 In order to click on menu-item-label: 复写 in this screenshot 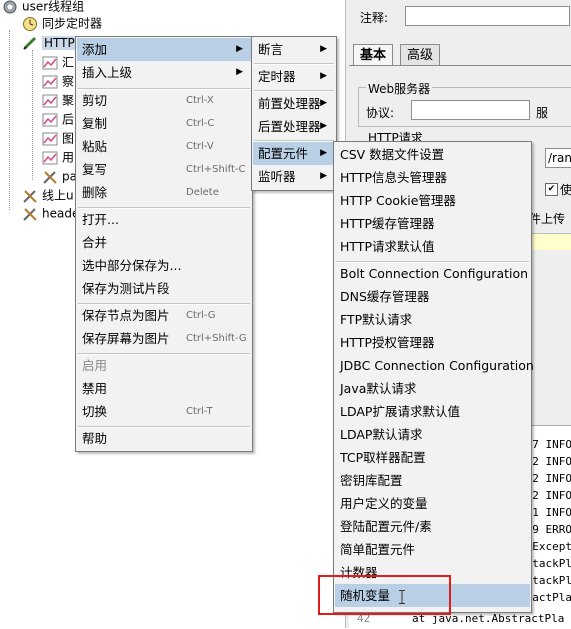, I will do `click(95, 169)`.